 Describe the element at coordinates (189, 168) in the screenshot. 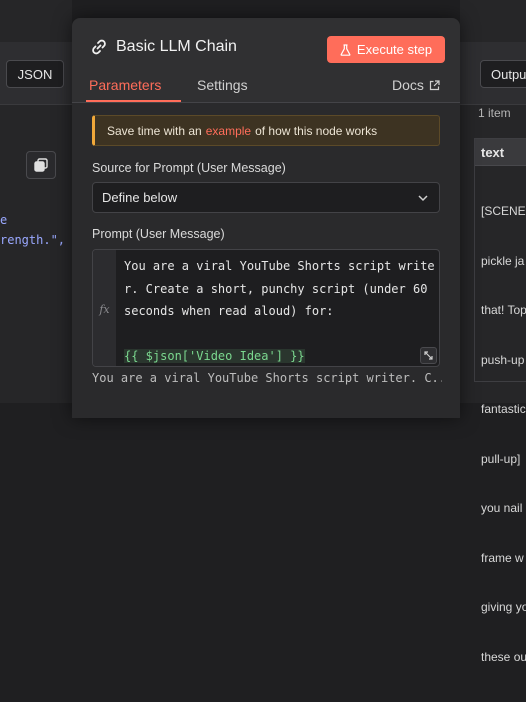

I see `source-prompt-label: Source for Prompt (User Message)` at that location.